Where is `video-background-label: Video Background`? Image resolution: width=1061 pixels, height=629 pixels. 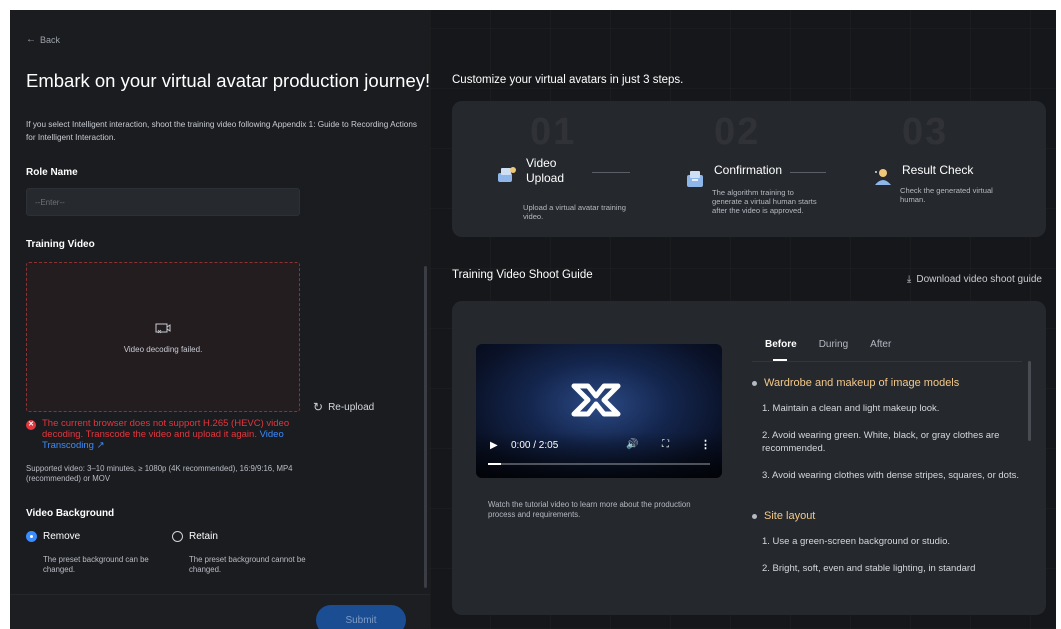
video-background-label: Video Background is located at coordinates (70, 513).